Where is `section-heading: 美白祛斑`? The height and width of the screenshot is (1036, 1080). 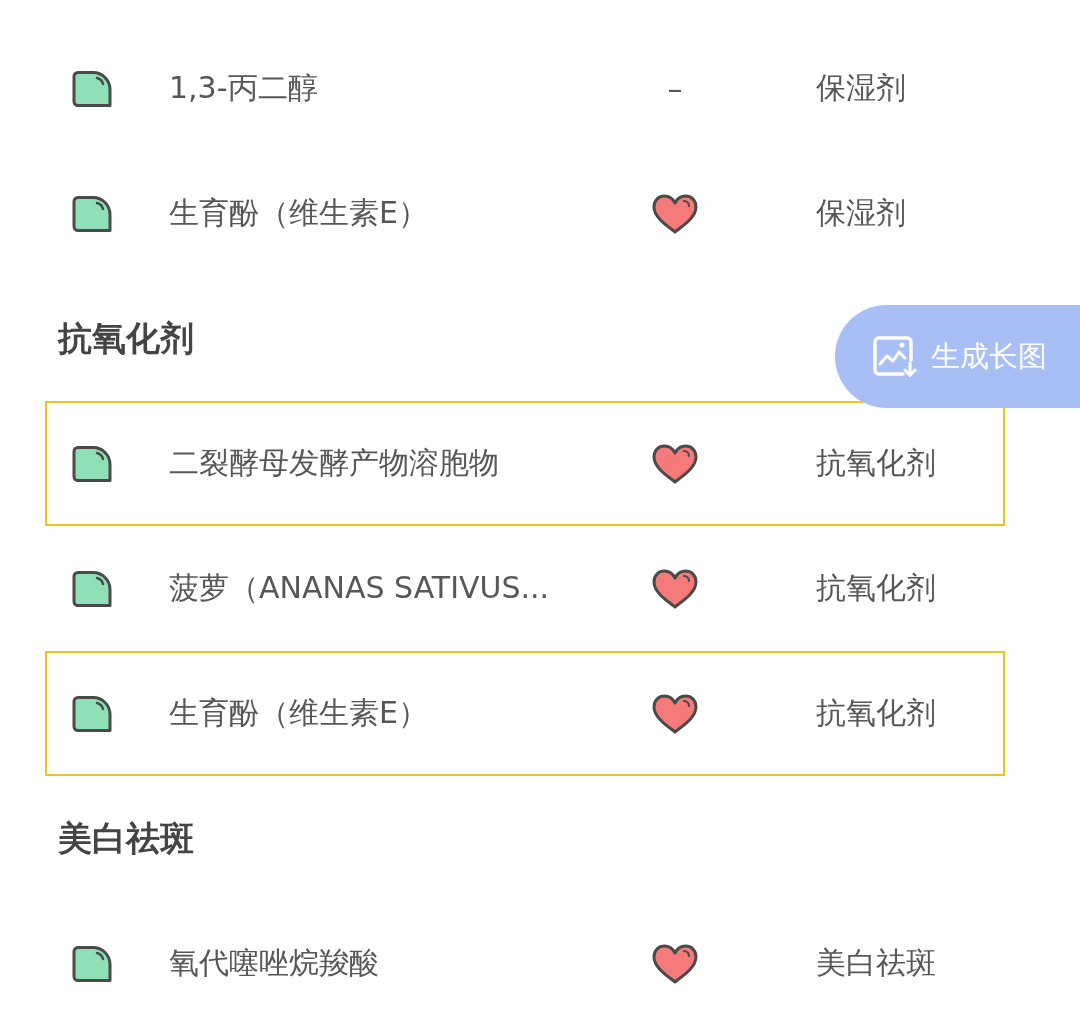
section-heading: 美白祛斑 is located at coordinates (126, 838).